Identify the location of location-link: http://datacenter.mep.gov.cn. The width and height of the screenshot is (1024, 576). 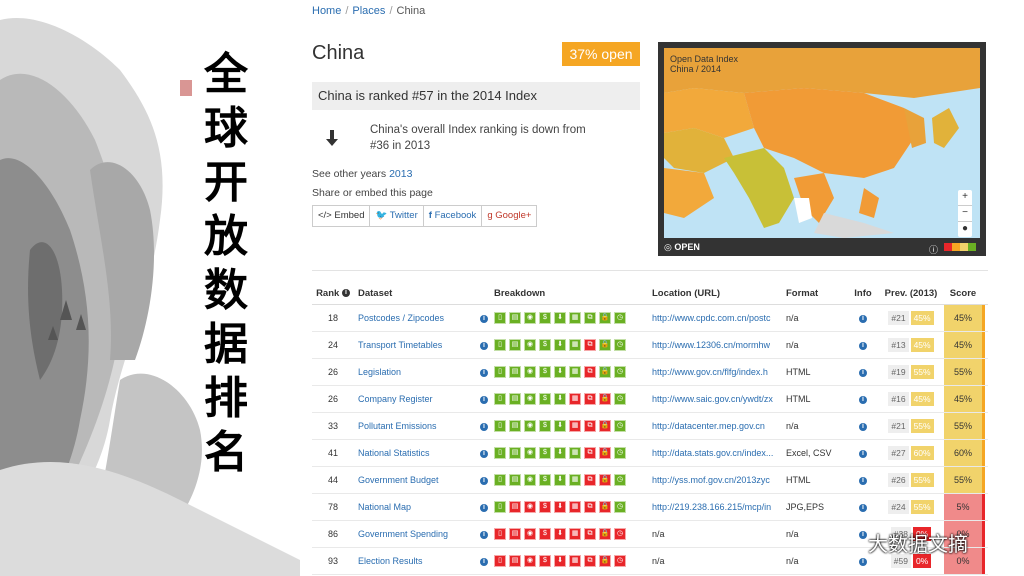
(719, 426).